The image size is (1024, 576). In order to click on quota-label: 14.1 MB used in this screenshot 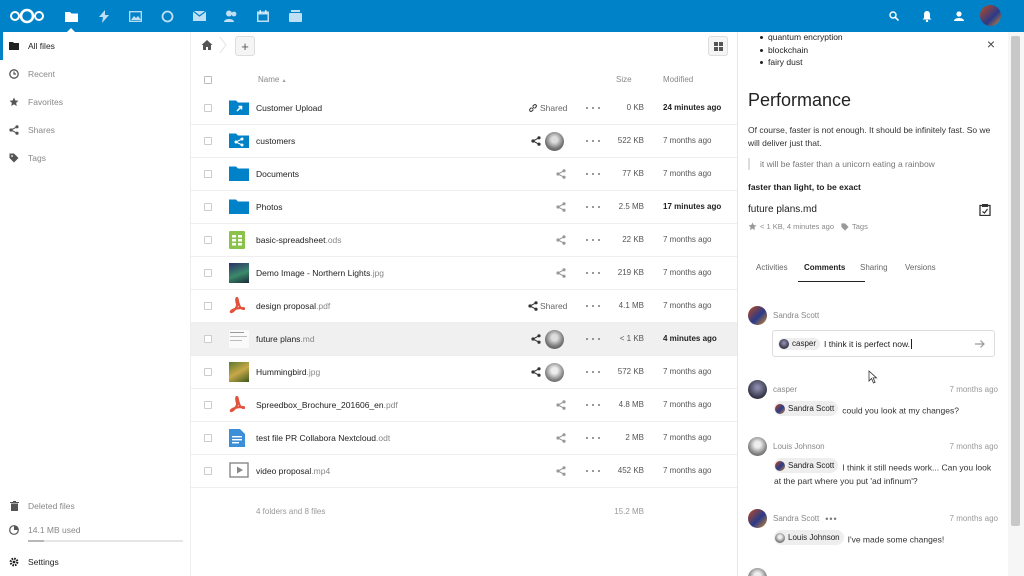, I will do `click(54, 530)`.